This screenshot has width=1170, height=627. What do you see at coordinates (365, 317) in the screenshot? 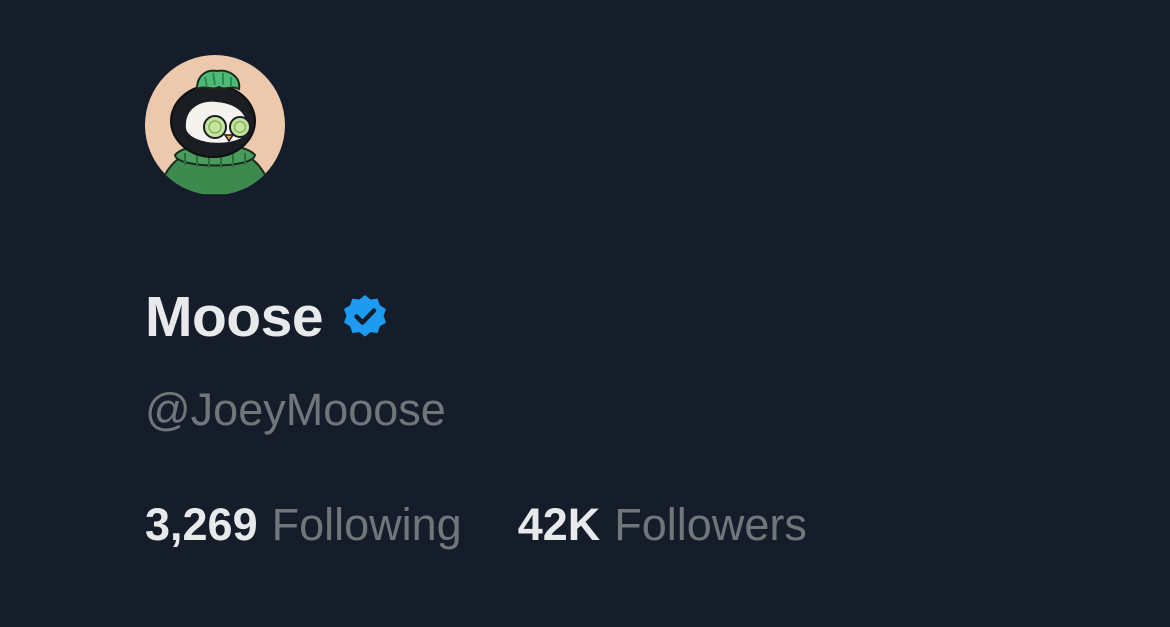
I see `verified-checkmark-icon` at bounding box center [365, 317].